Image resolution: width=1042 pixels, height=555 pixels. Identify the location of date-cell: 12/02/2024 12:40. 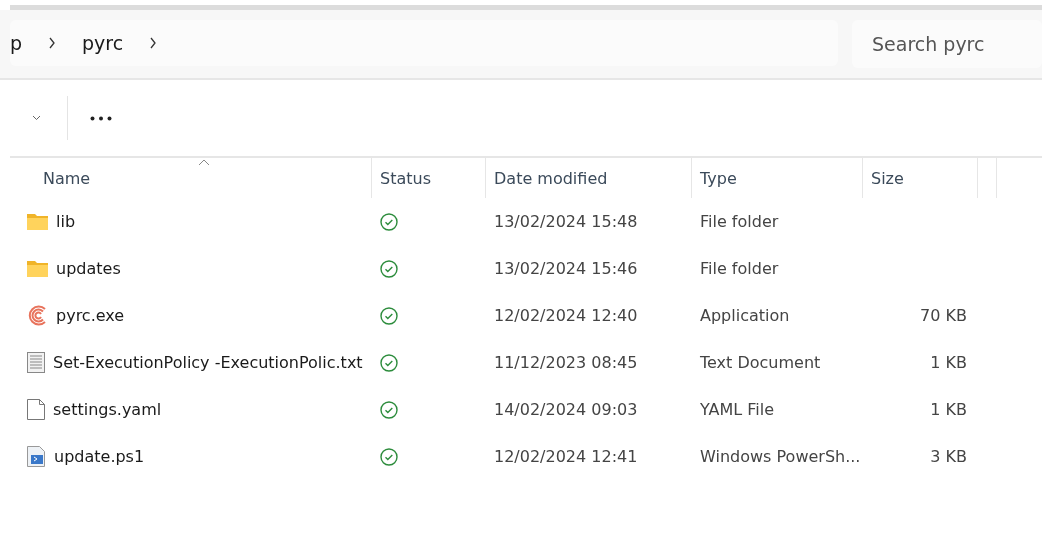
(566, 315).